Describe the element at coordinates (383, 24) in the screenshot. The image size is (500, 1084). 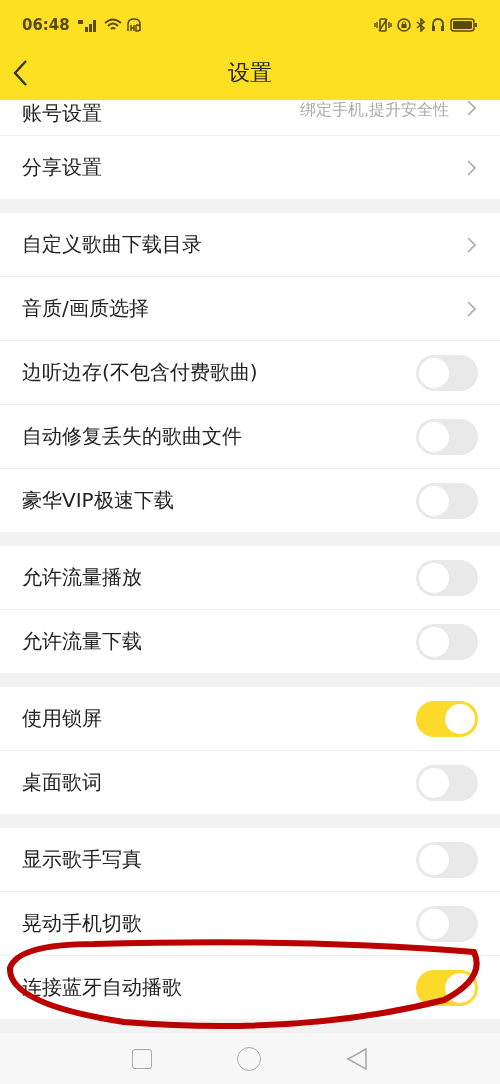
I see `vibrate-icon` at that location.